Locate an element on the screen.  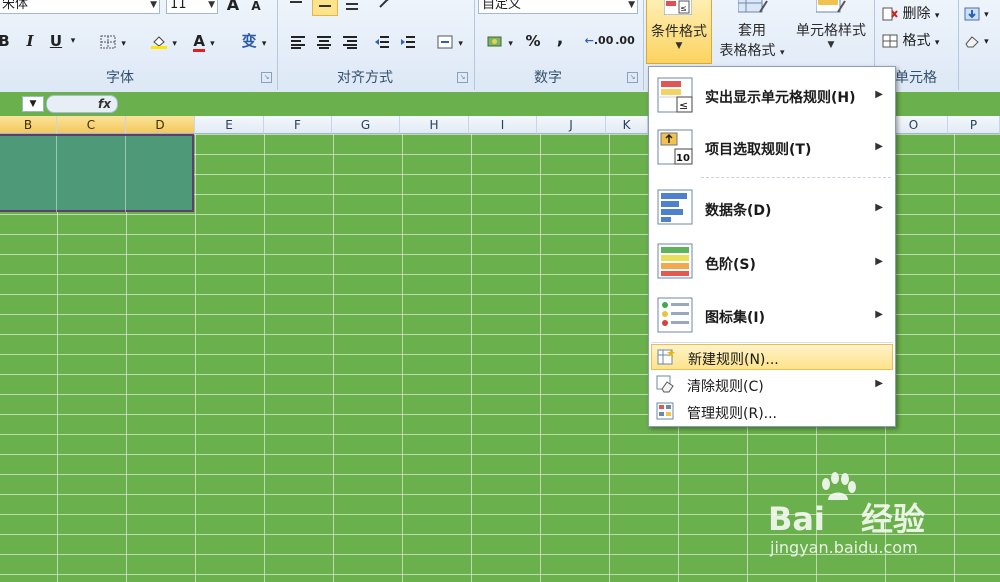
increase-indent-button is located at coordinates (408, 41).